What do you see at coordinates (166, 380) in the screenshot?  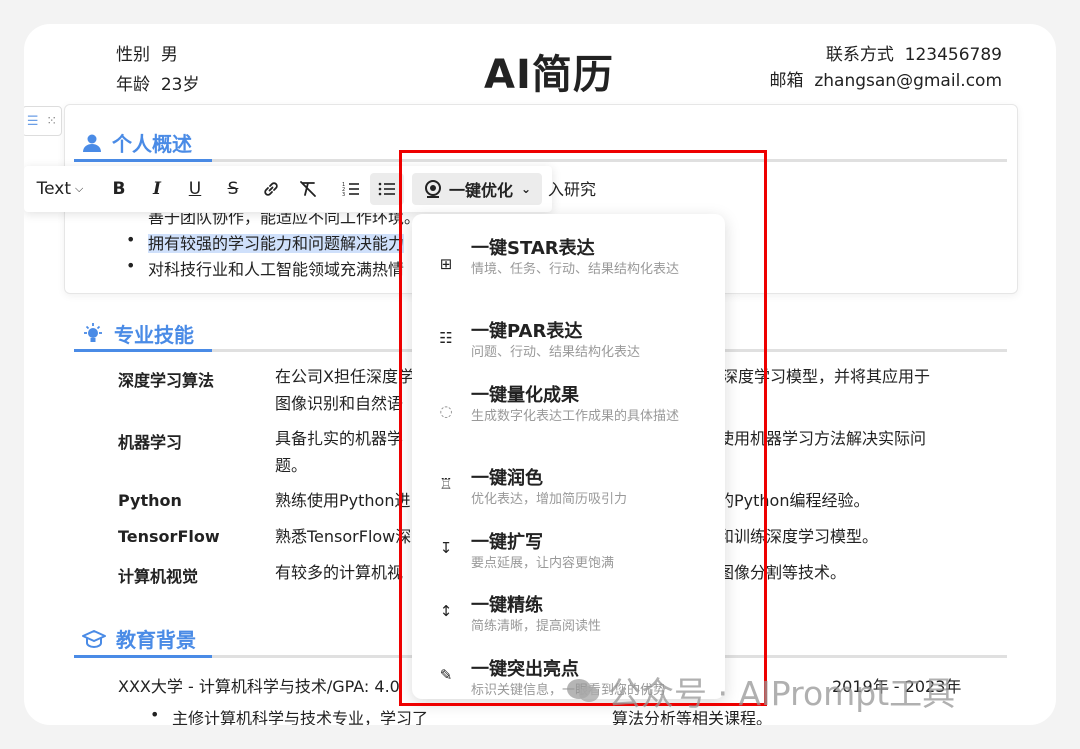 I see `skill-name: 深度学习算法` at bounding box center [166, 380].